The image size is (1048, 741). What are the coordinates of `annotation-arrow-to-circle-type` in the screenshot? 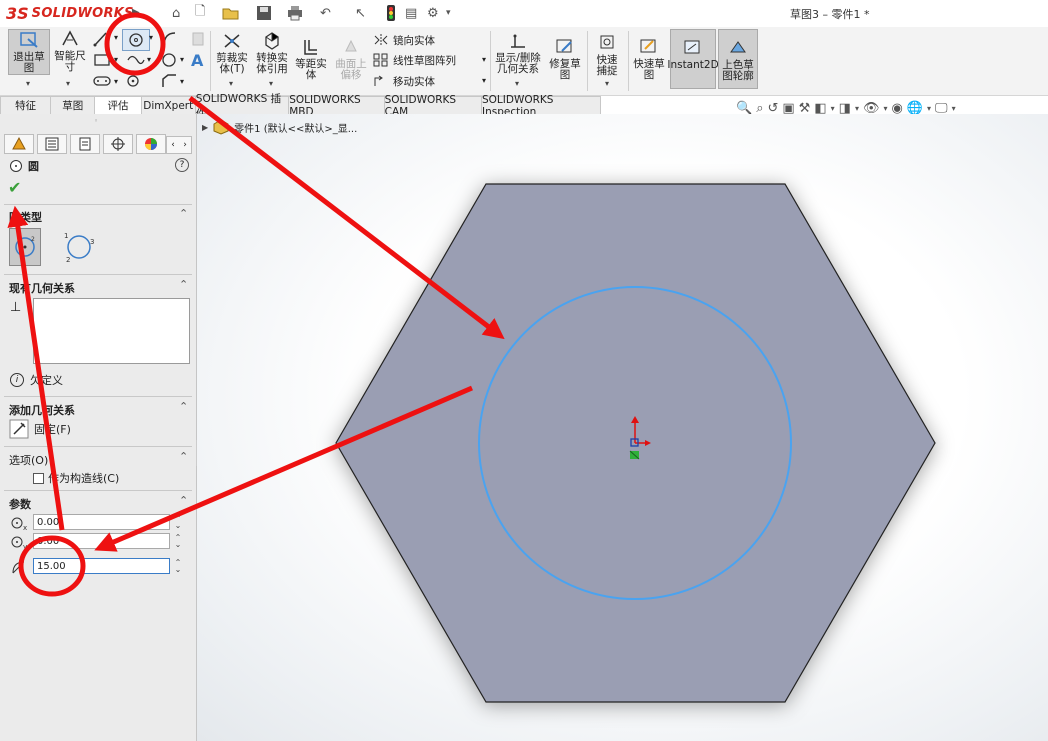 It's located at (36, 368).